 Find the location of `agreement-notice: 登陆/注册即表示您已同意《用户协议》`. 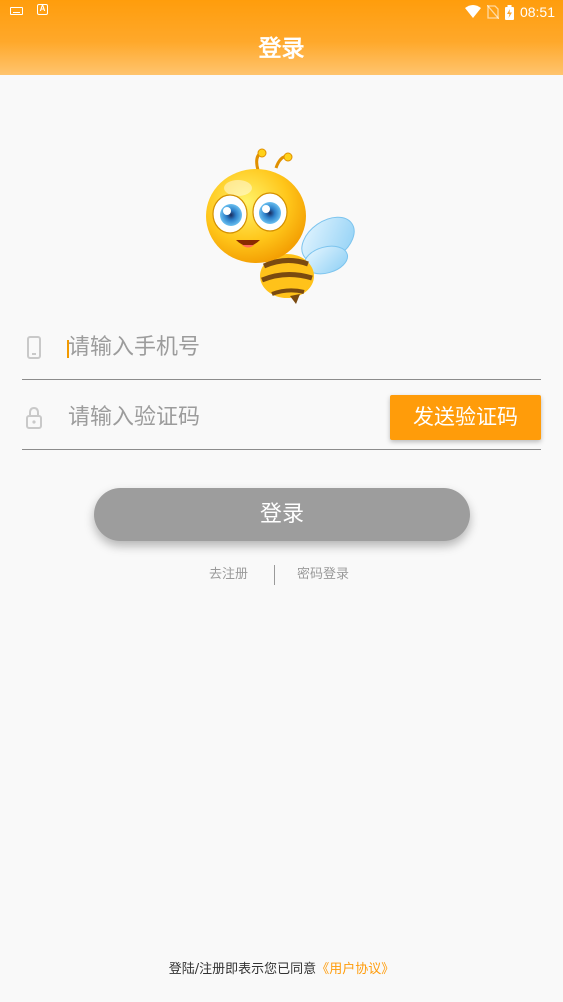

agreement-notice: 登陆/注册即表示您已同意《用户协议》 is located at coordinates (281, 970).